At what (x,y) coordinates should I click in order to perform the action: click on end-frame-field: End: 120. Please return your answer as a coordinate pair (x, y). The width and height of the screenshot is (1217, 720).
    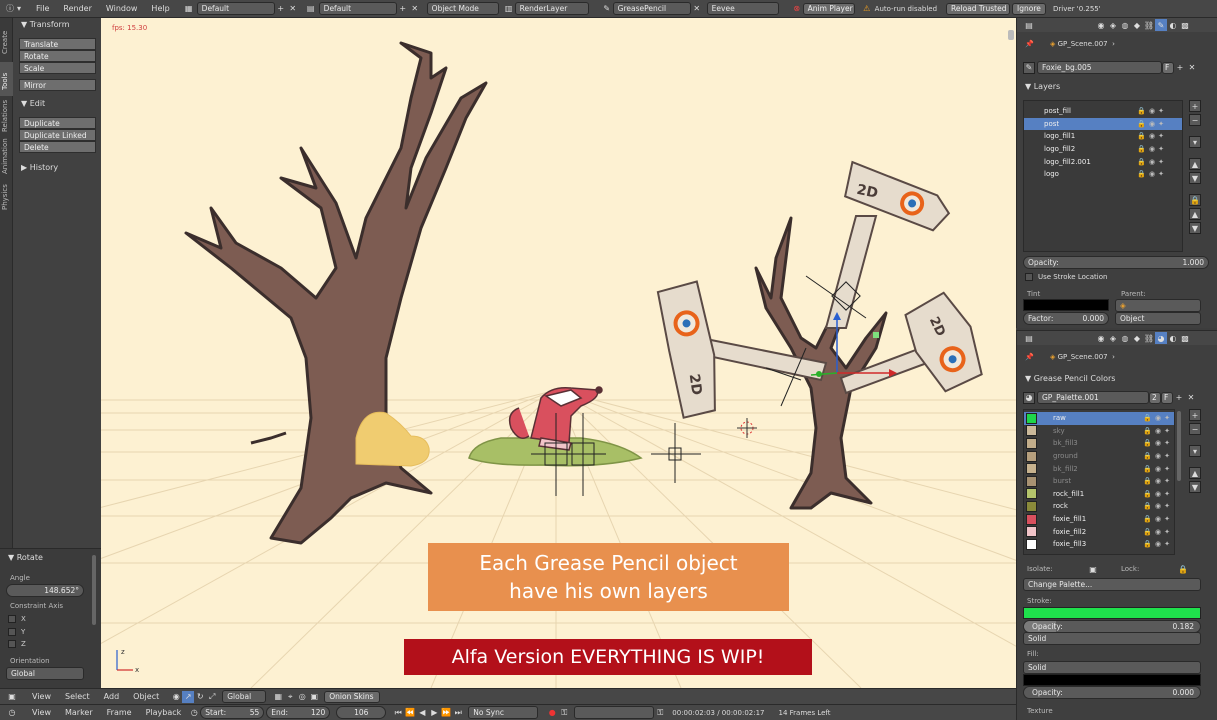
    Looking at the image, I should click on (298, 712).